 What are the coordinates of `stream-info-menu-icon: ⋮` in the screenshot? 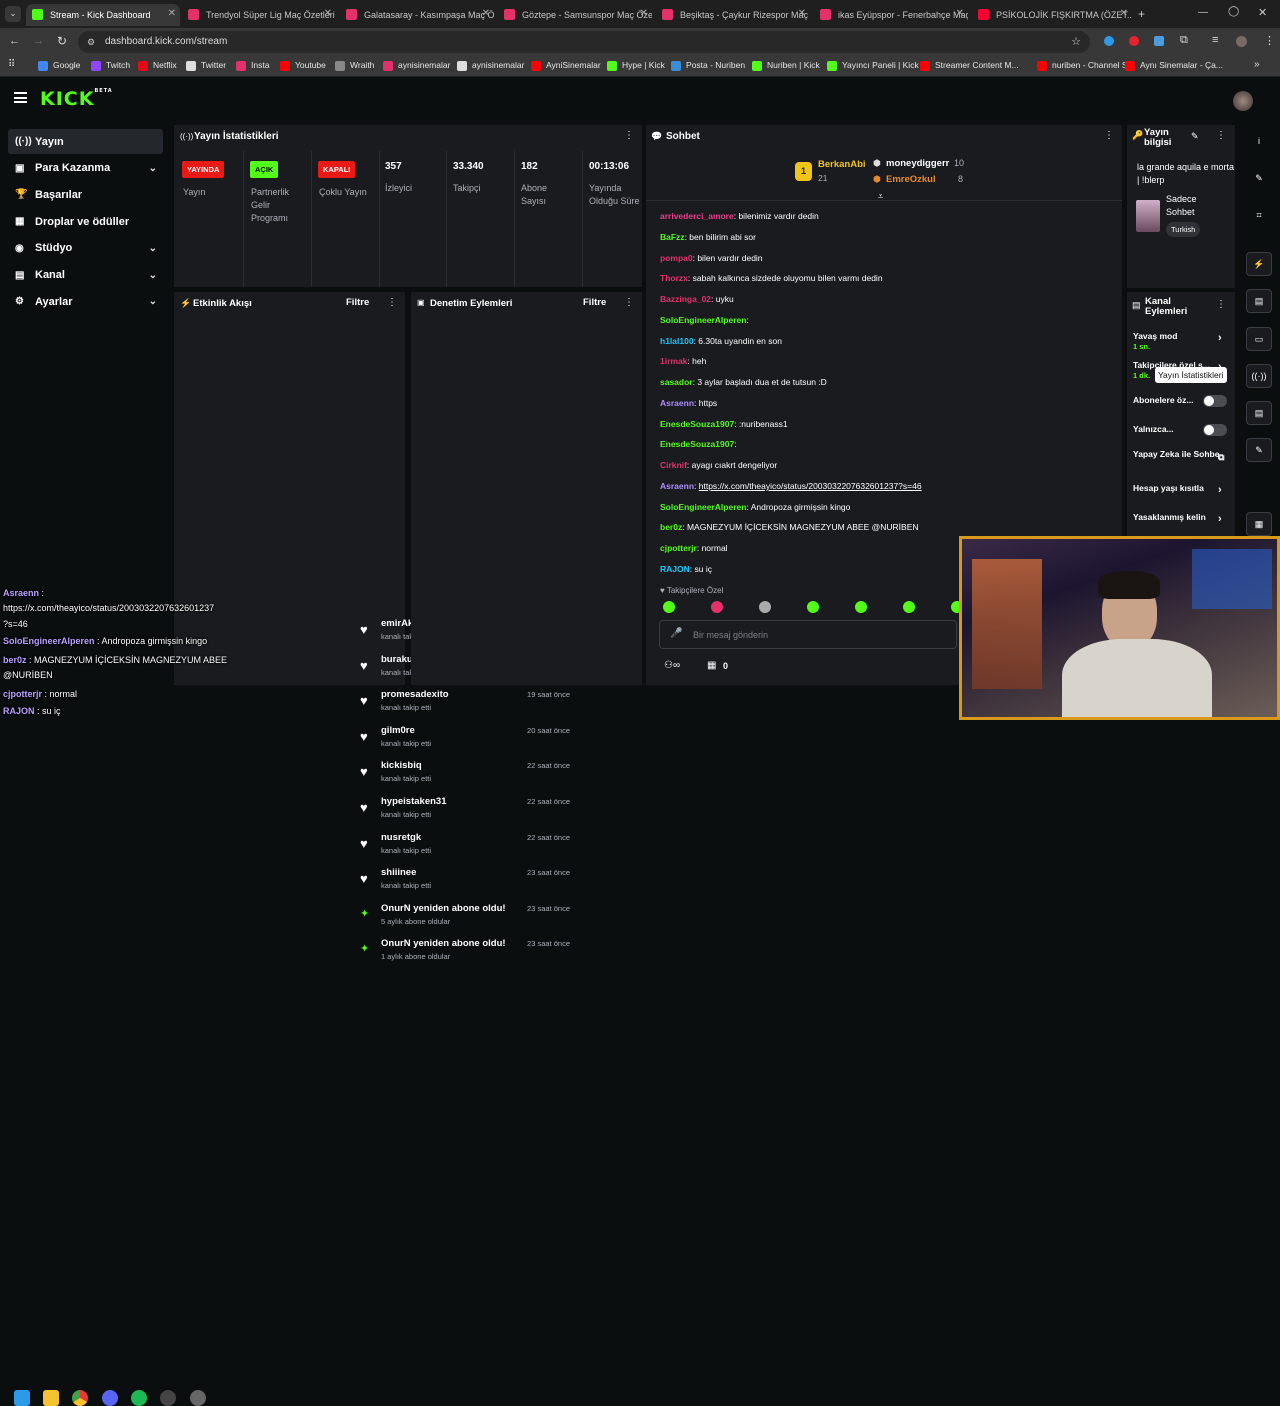 It's located at (1221, 135).